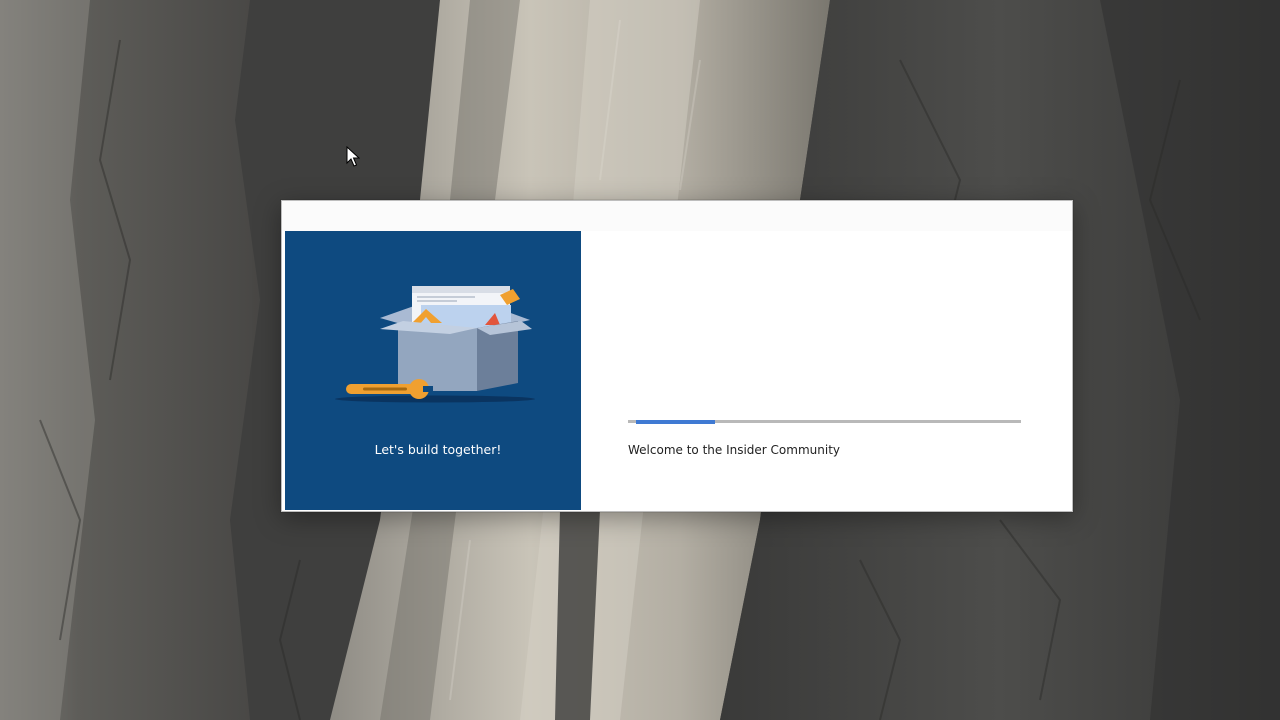  I want to click on status-text: Welcome to the Insider Community, so click(734, 450).